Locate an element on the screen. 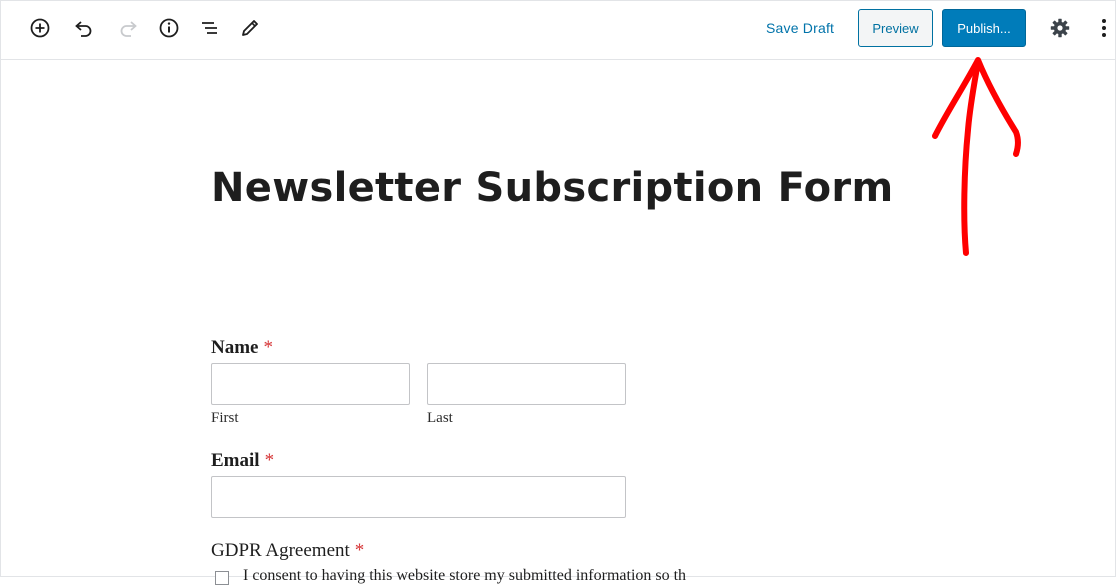 This screenshot has width=1116, height=585. email-field-label: Email * is located at coordinates (242, 461).